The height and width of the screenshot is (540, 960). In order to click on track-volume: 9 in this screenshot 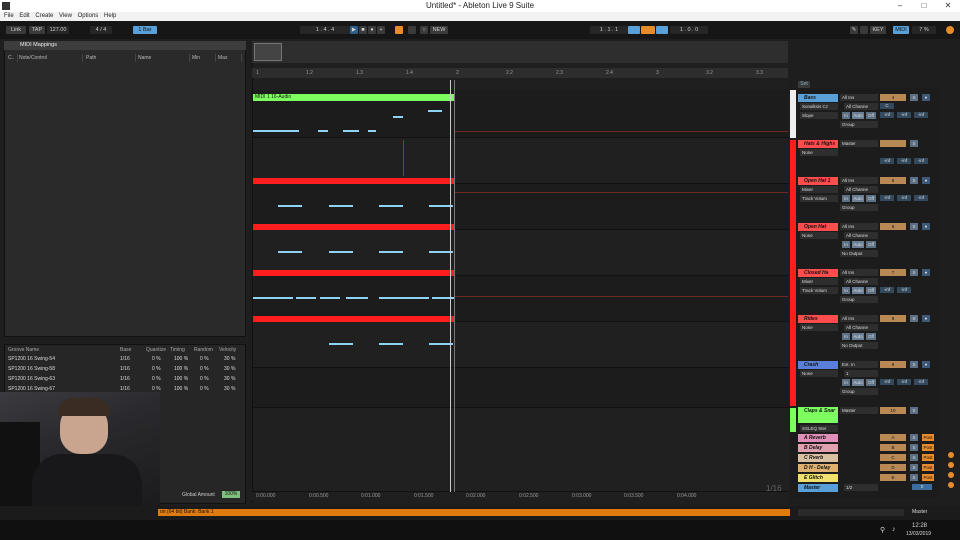, I will do `click(893, 364)`.